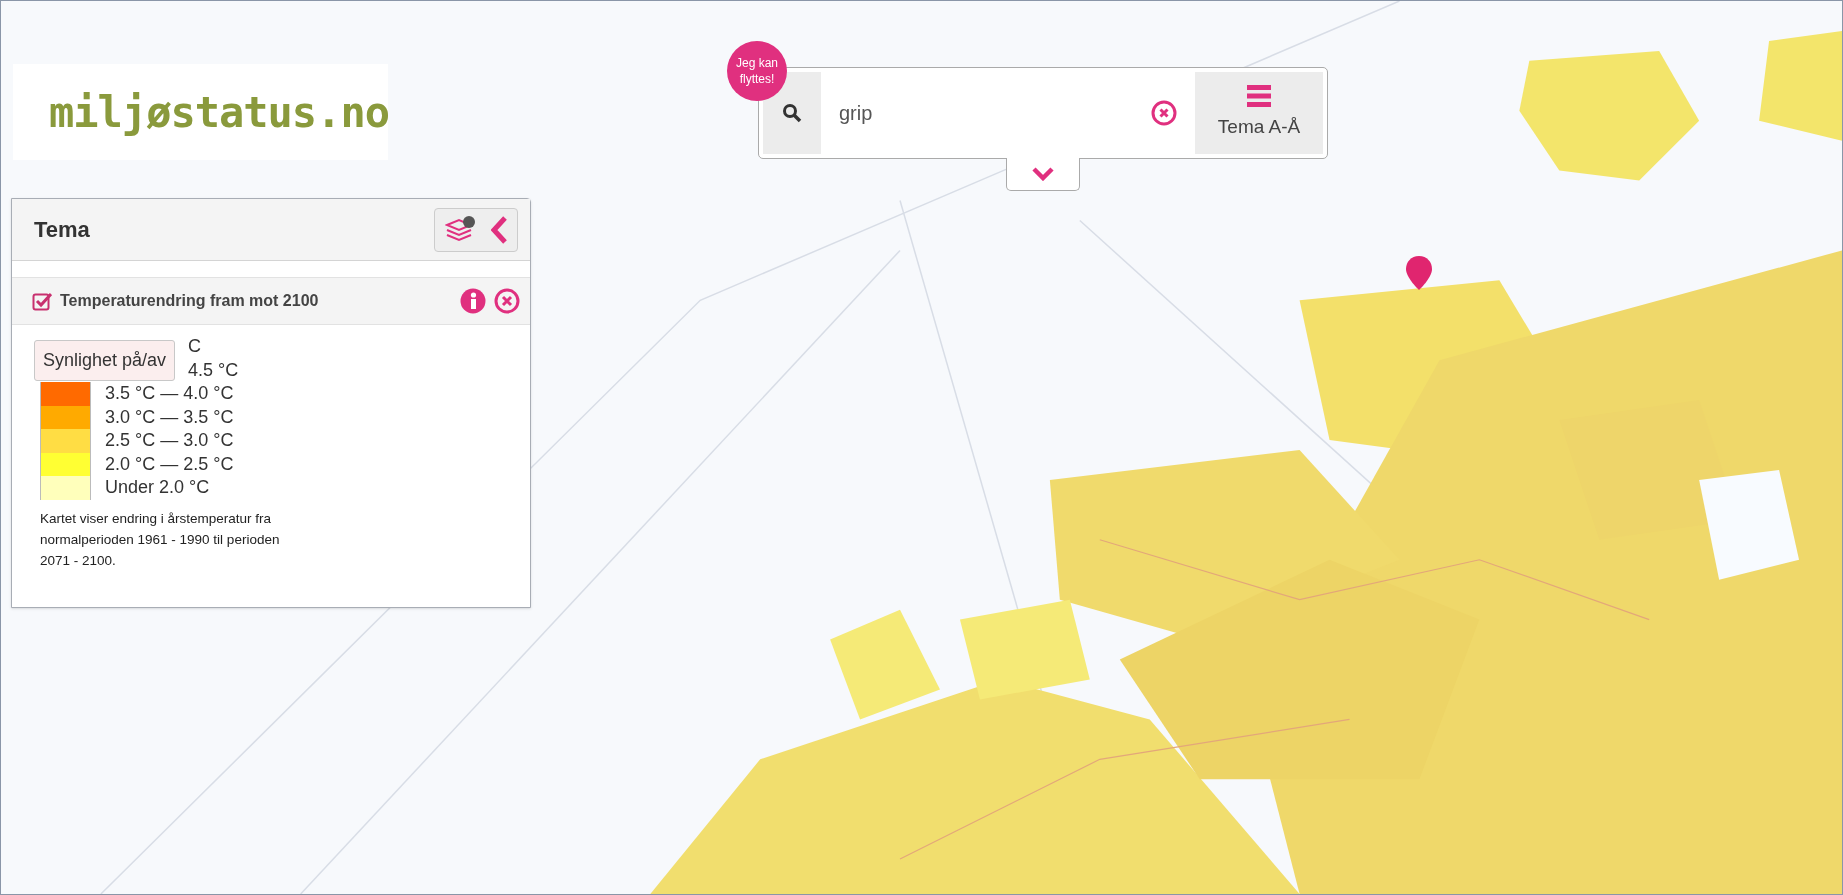 This screenshot has width=1843, height=895. I want to click on chevron-down-icon, so click(1043, 174).